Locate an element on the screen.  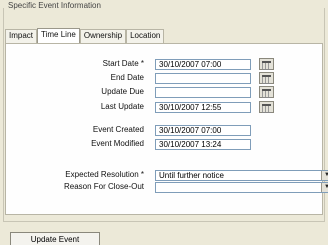
reason-close-out-label: Reason For Close-Out is located at coordinates (103, 186).